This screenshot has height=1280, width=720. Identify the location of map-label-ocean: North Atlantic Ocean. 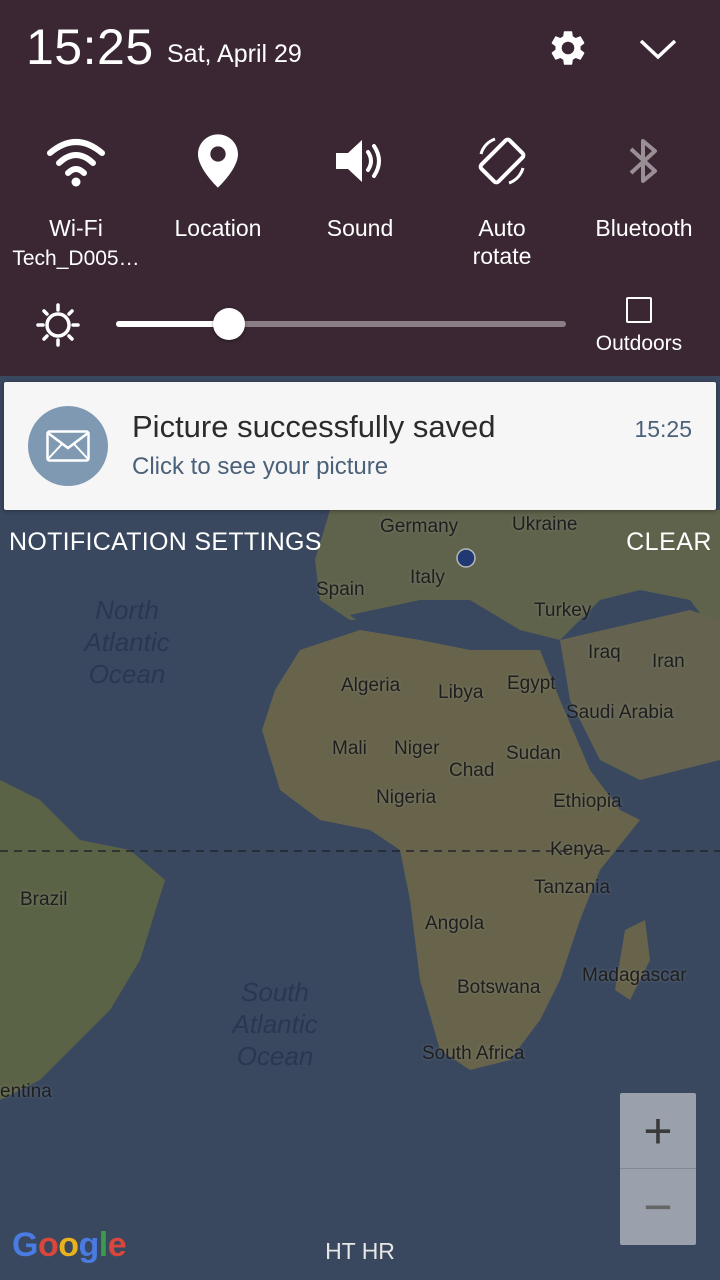
(127, 642).